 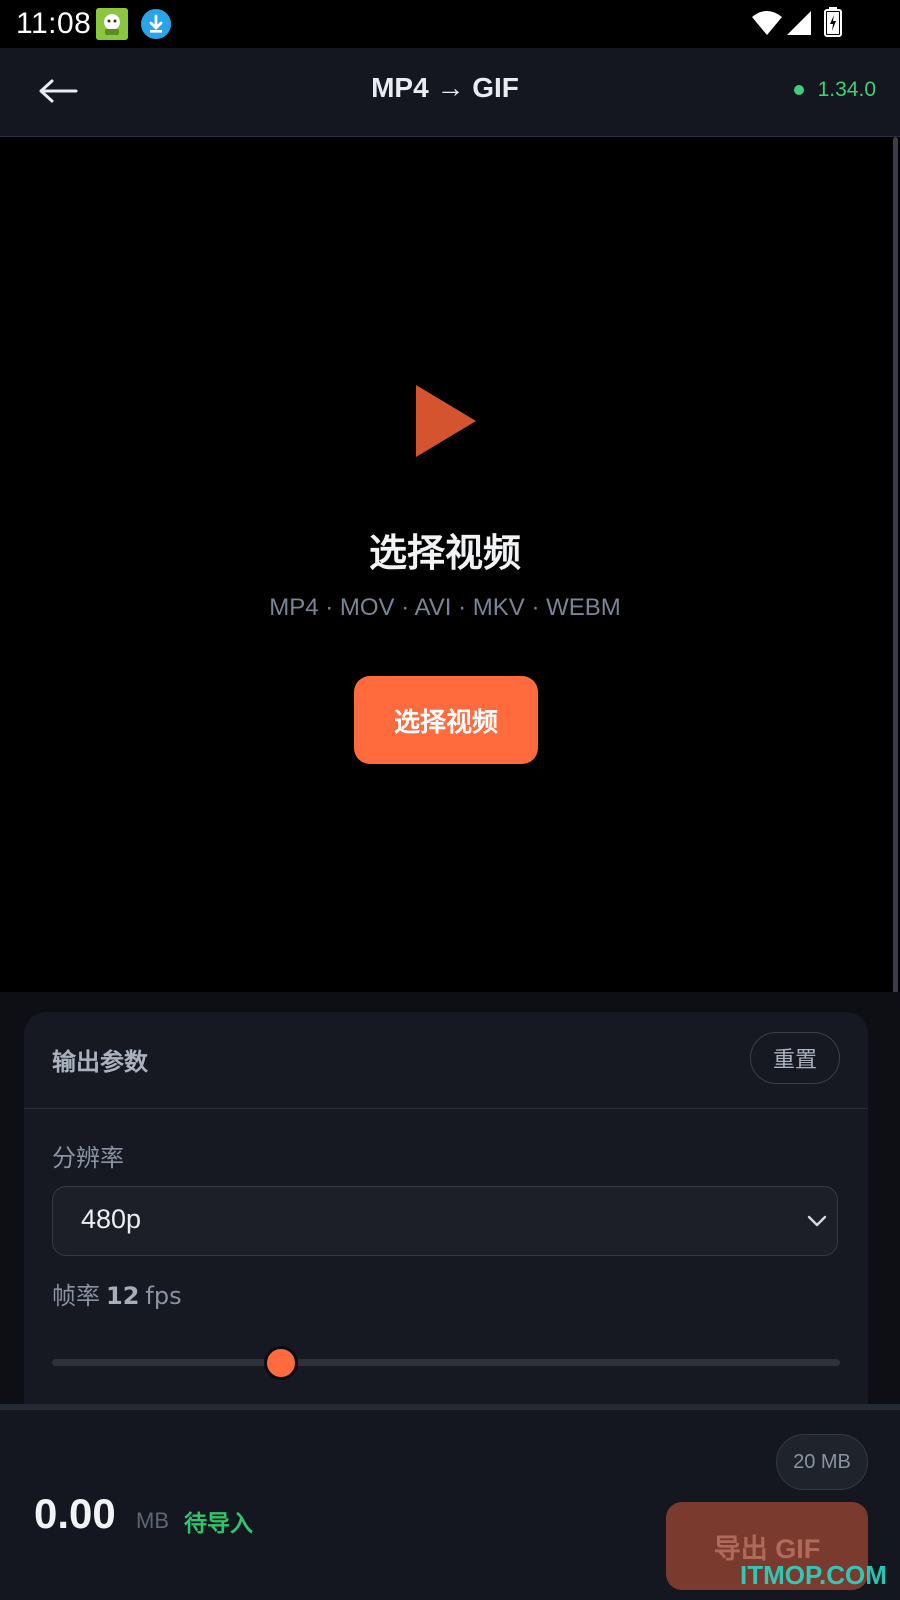 What do you see at coordinates (445, 423) in the screenshot?
I see `play-icon` at bounding box center [445, 423].